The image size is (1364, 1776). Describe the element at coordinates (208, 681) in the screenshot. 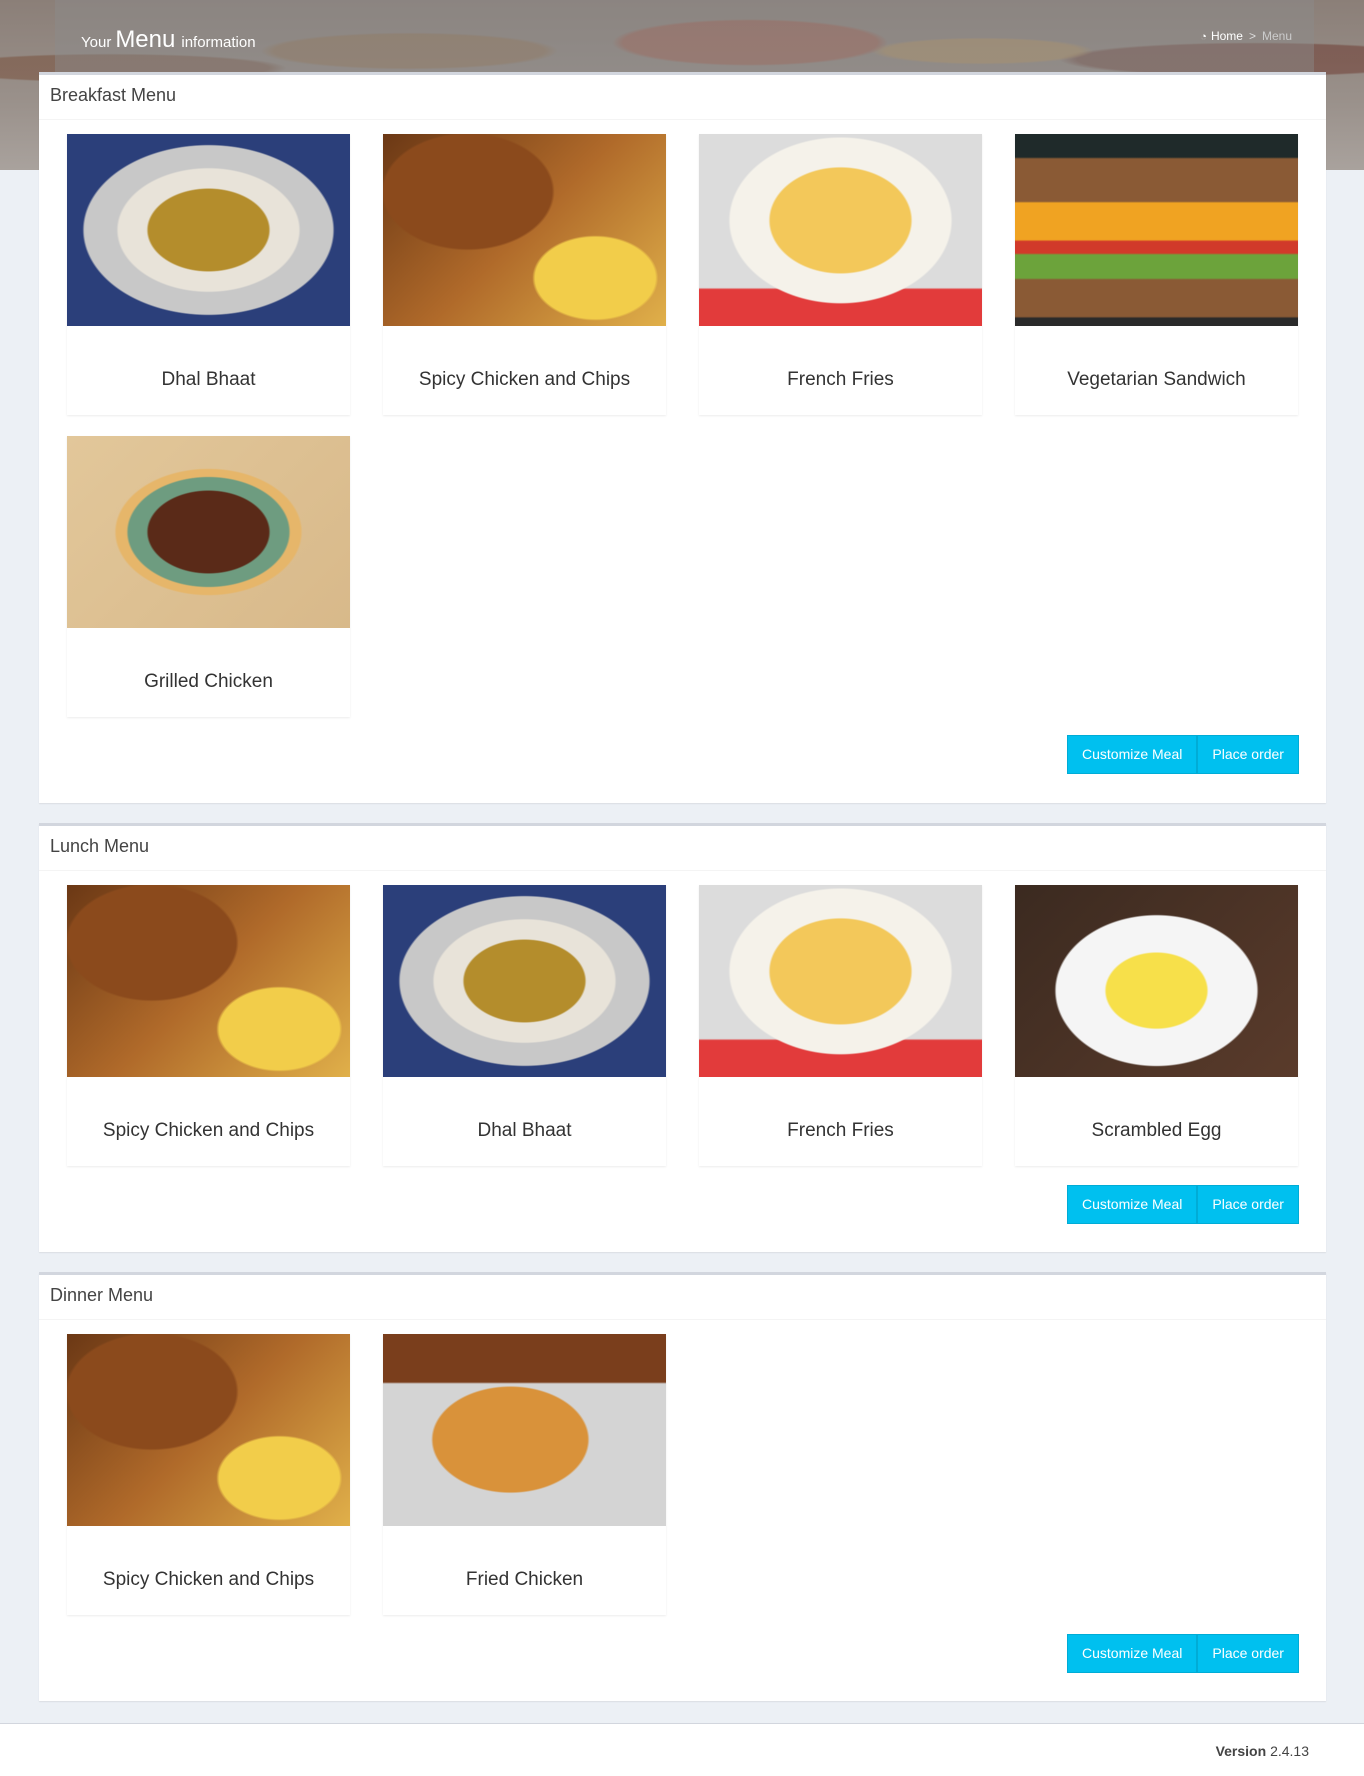

I see `menu-item-label: Grilled Chicken` at that location.